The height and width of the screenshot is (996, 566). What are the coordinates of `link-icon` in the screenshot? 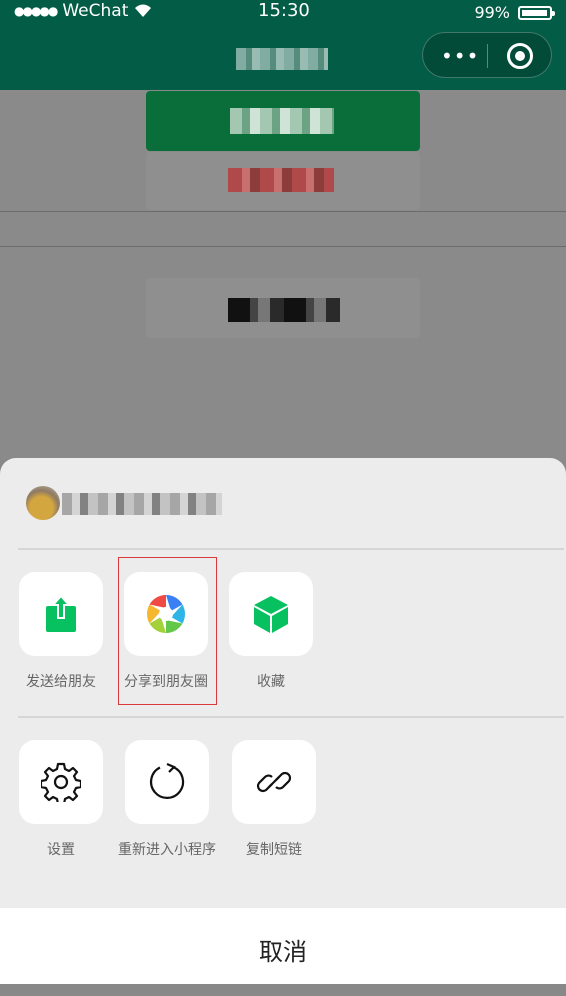 It's located at (274, 782).